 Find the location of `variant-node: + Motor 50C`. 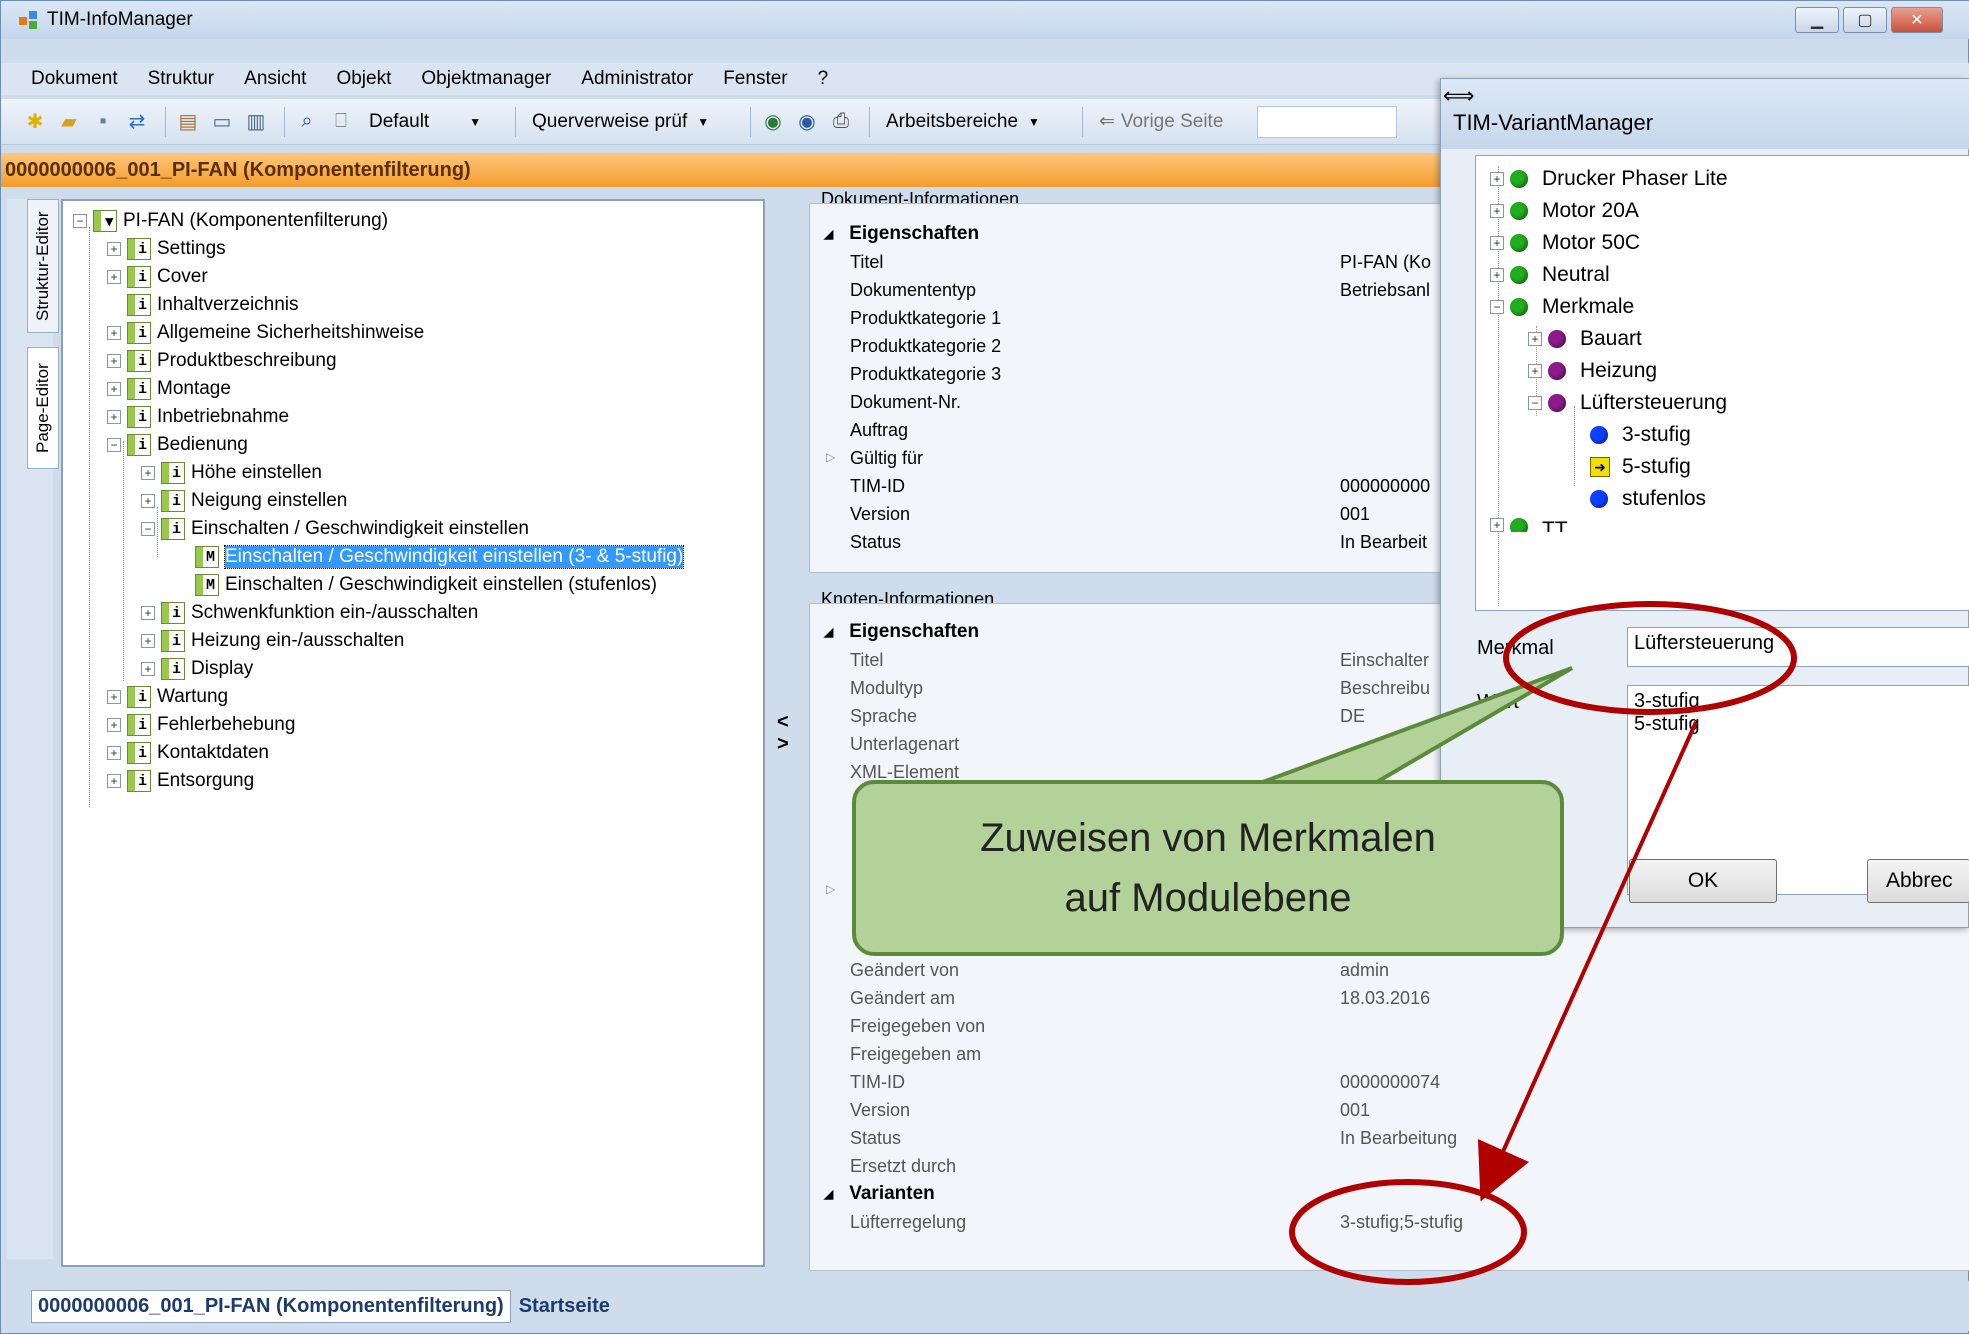

variant-node: + Motor 50C is located at coordinates (1565, 243).